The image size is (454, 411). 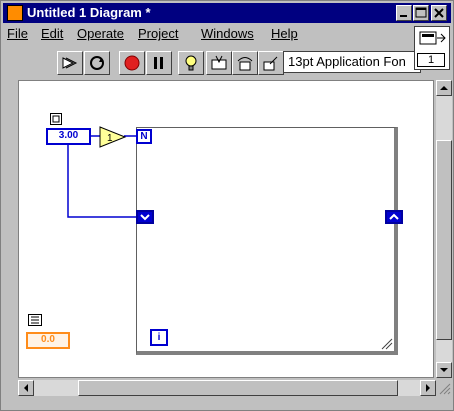 I want to click on chevron-up-icon, so click(x=444, y=88).